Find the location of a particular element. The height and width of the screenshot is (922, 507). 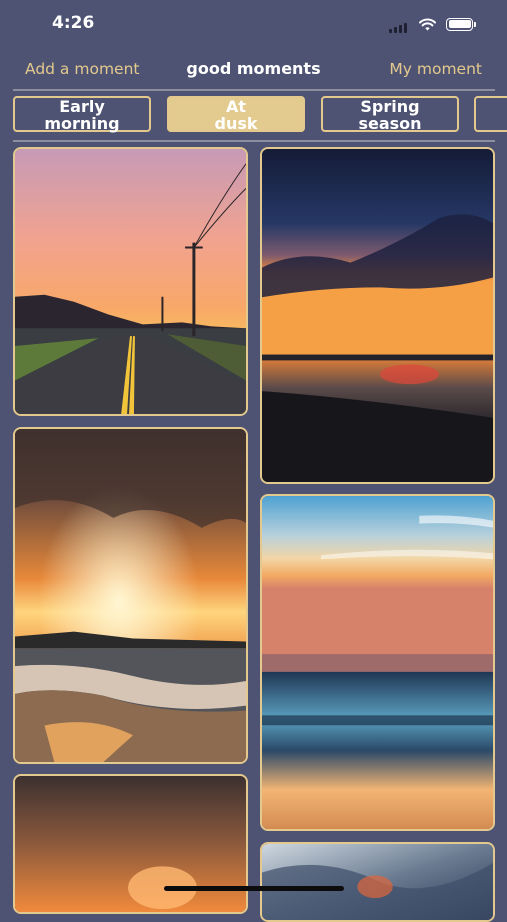

tab-label-line2: season is located at coordinates (390, 123).